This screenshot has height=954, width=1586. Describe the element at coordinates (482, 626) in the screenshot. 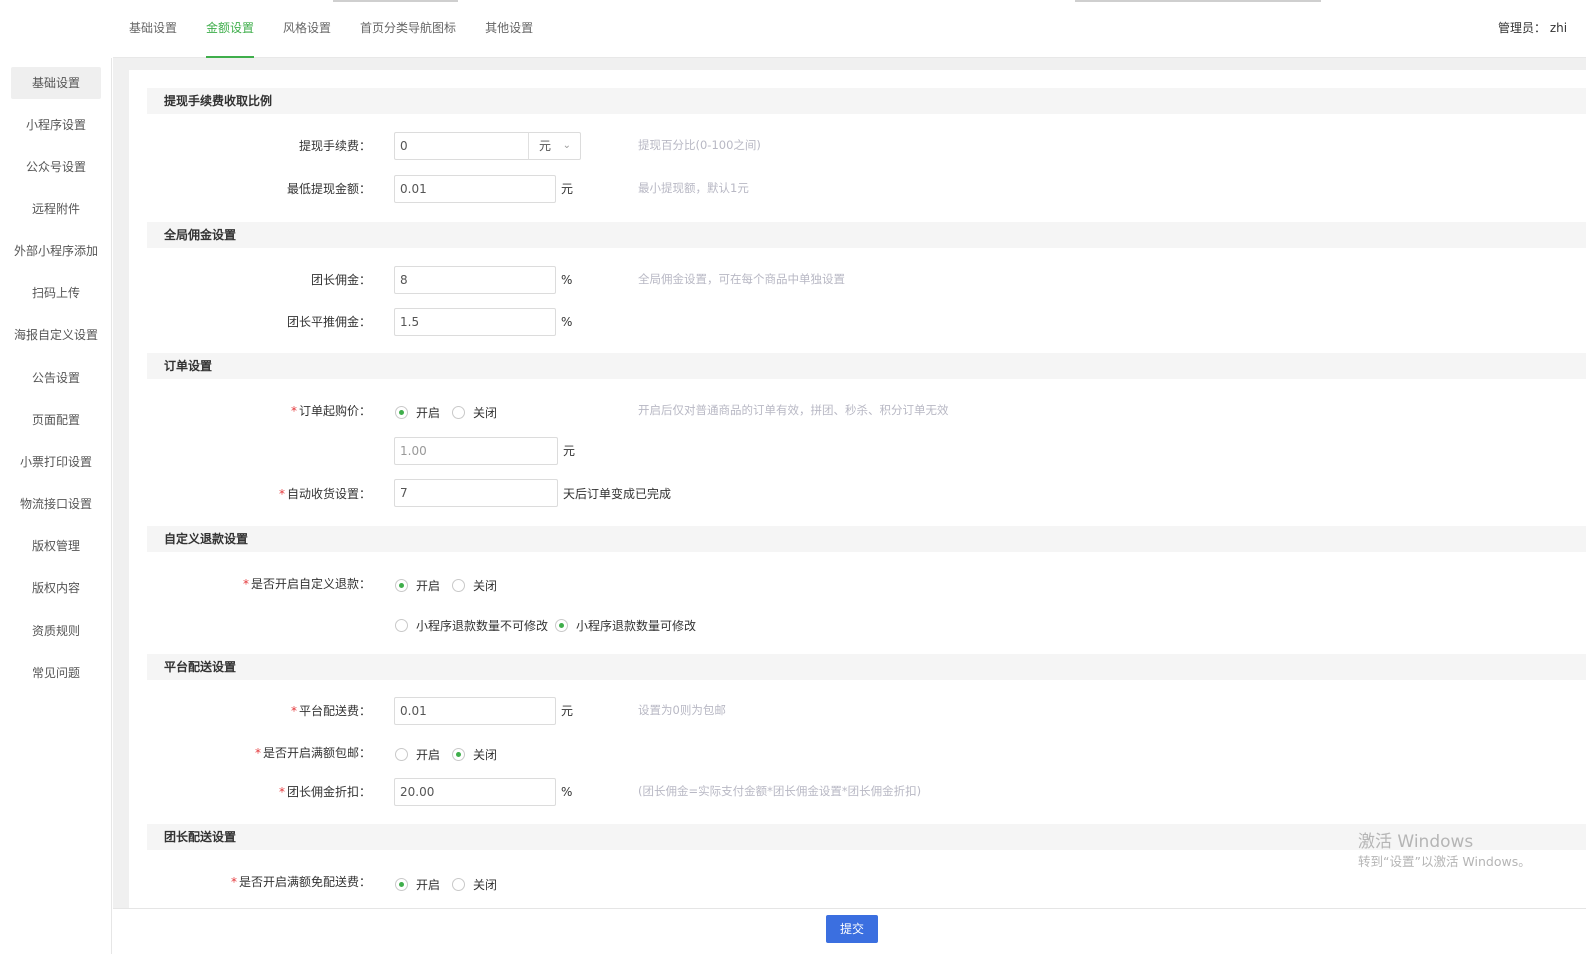

I see `radio-label: 小程序退款数量不可修改` at that location.